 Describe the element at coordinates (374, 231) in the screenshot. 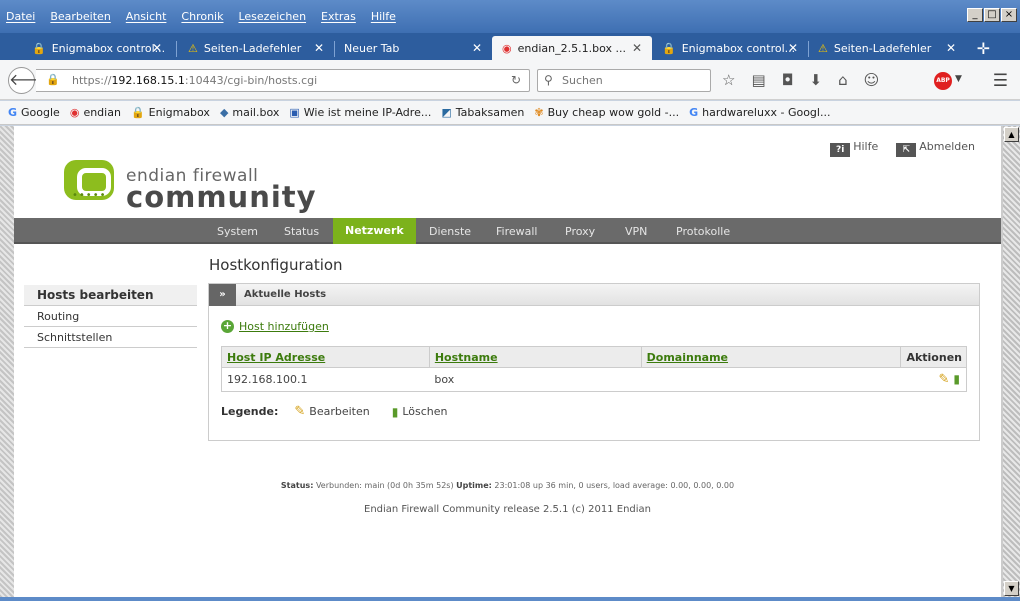

I see `nav-netzwerk: Netzwerk` at that location.